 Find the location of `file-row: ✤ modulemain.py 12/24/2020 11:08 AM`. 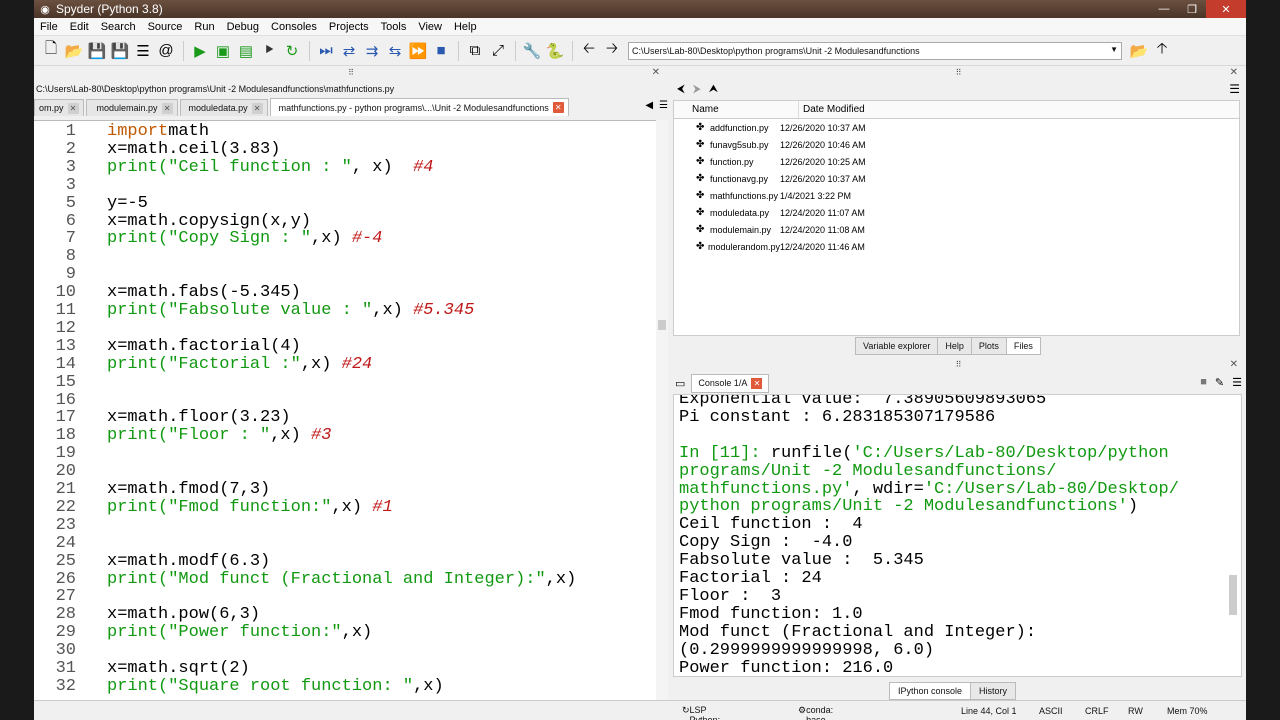

file-row: ✤ modulemain.py 12/24/2020 11:08 AM is located at coordinates (956, 229).